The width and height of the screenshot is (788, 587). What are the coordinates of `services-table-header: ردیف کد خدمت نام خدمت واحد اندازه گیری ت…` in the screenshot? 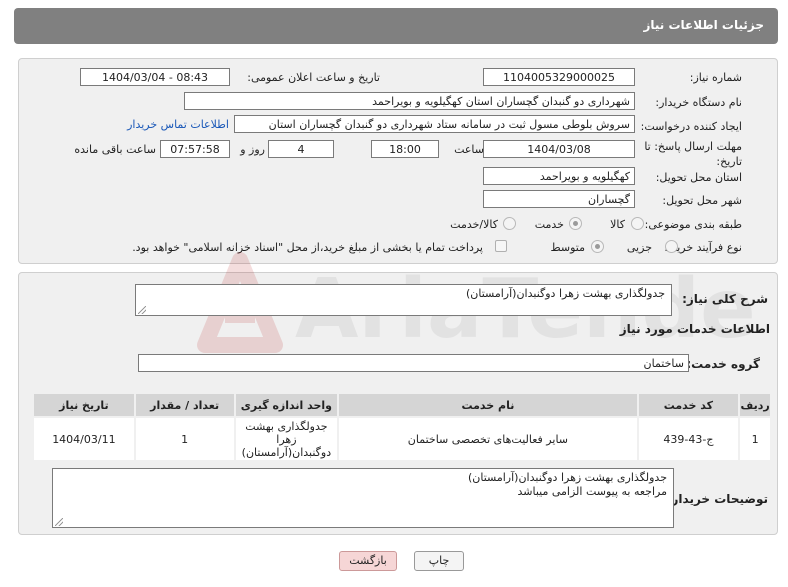 It's located at (402, 405).